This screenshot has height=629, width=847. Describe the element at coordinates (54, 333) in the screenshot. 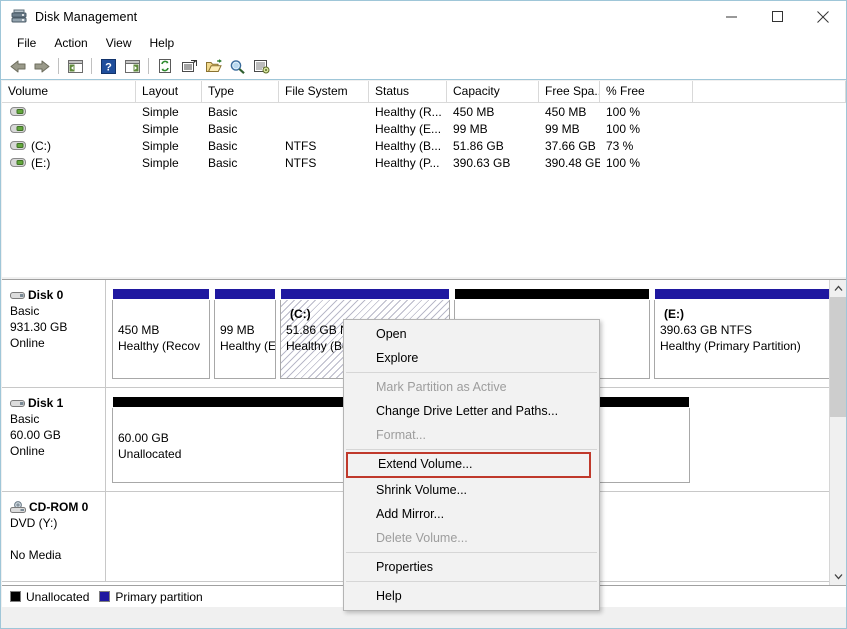

I see `disk-info: Disk 0 Basic 931.30 GB Online` at that location.